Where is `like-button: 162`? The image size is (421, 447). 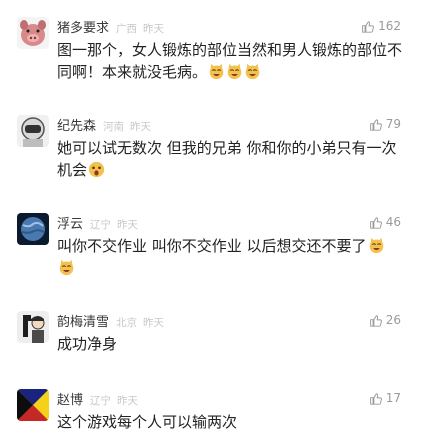
like-button: 162 is located at coordinates (381, 26).